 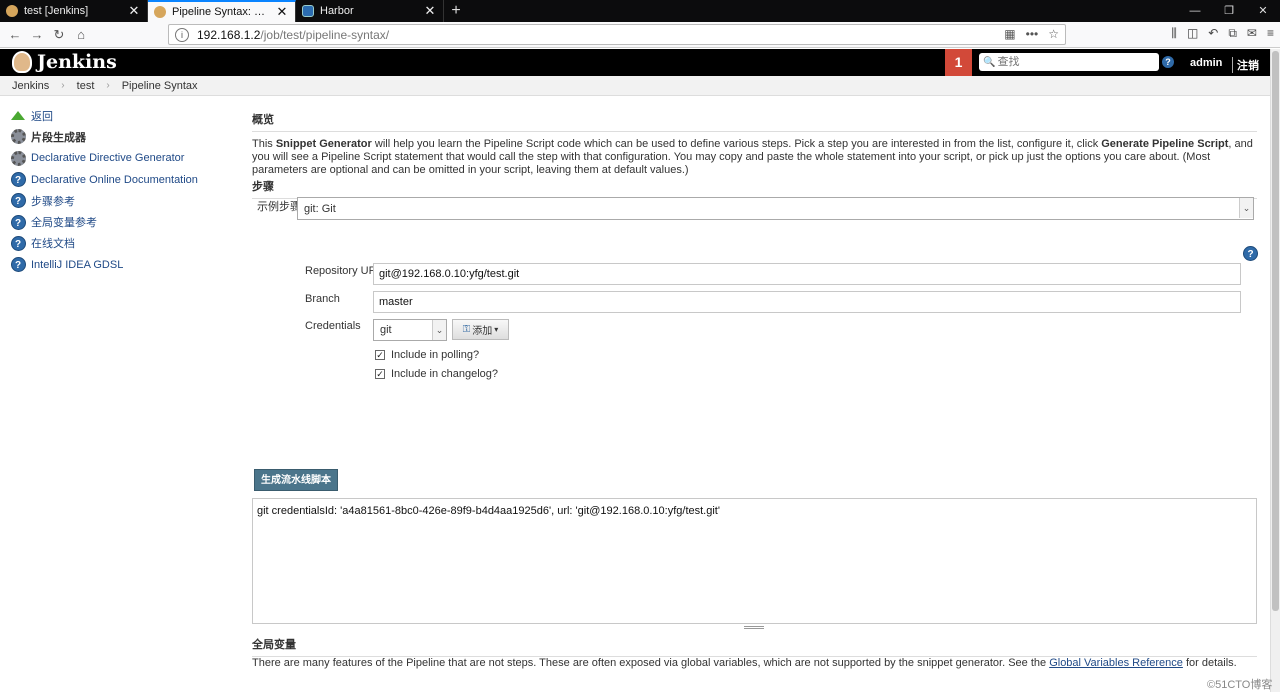 I want to click on sidebar-item-label: 步骤参考, so click(x=53, y=201).